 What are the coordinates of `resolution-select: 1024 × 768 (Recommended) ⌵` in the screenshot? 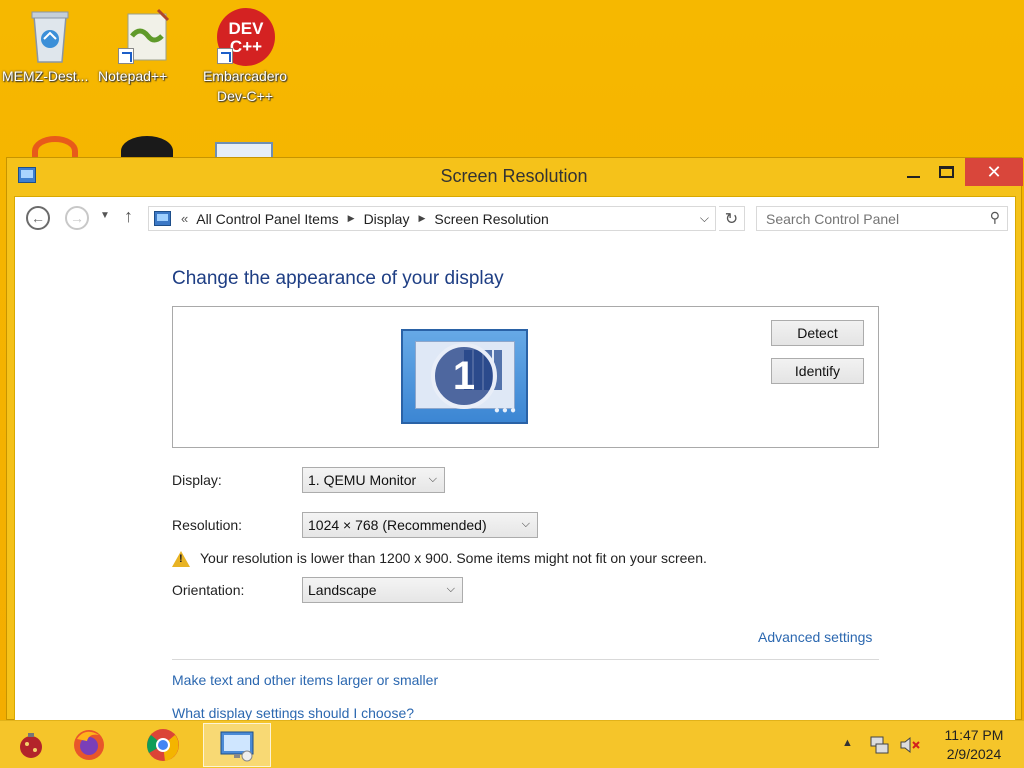 It's located at (420, 525).